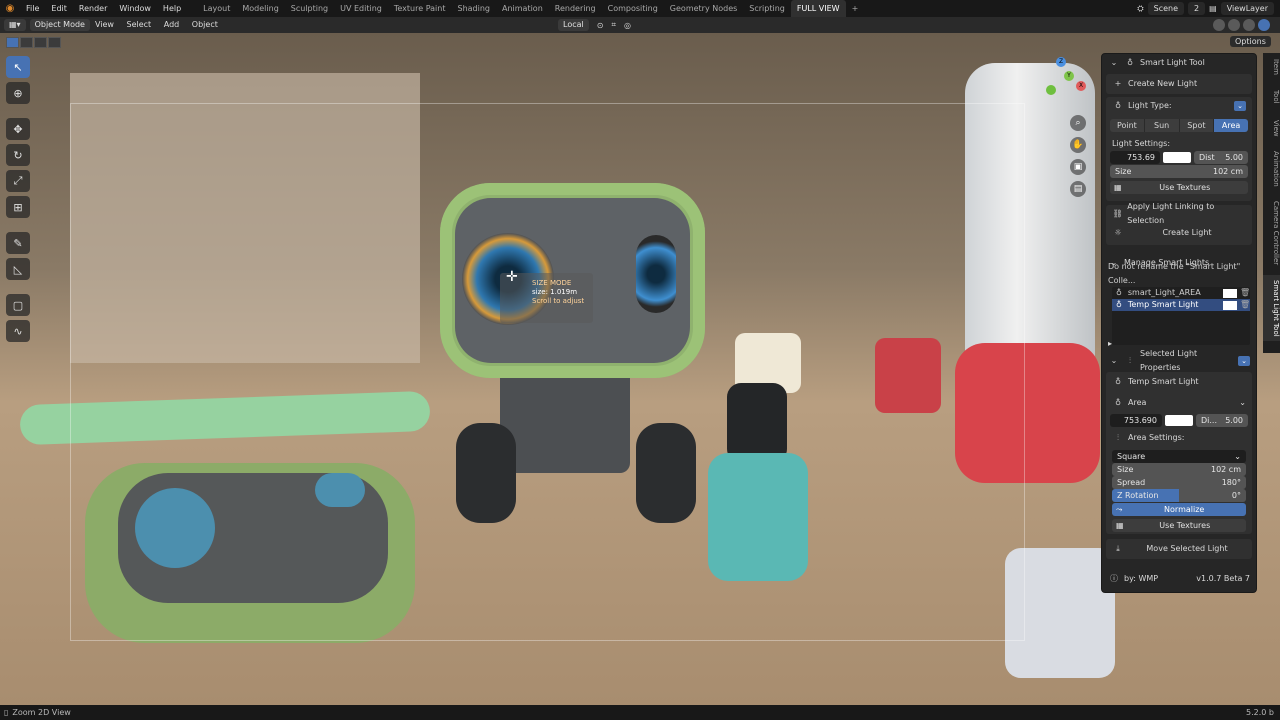 The width and height of the screenshot is (1280, 720). What do you see at coordinates (1250, 41) in the screenshot?
I see `options-button: Options` at bounding box center [1250, 41].